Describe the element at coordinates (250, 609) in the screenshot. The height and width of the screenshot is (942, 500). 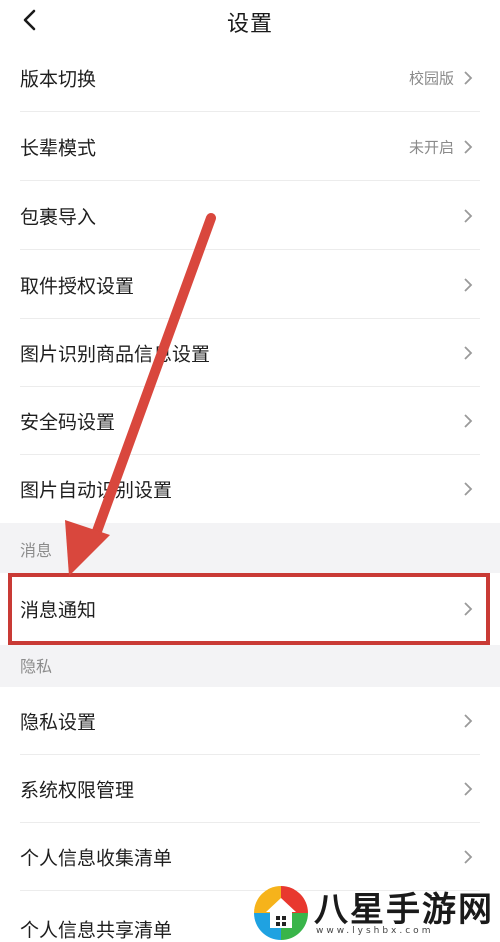
I see `settings-row-notifications: 消息通知` at that location.